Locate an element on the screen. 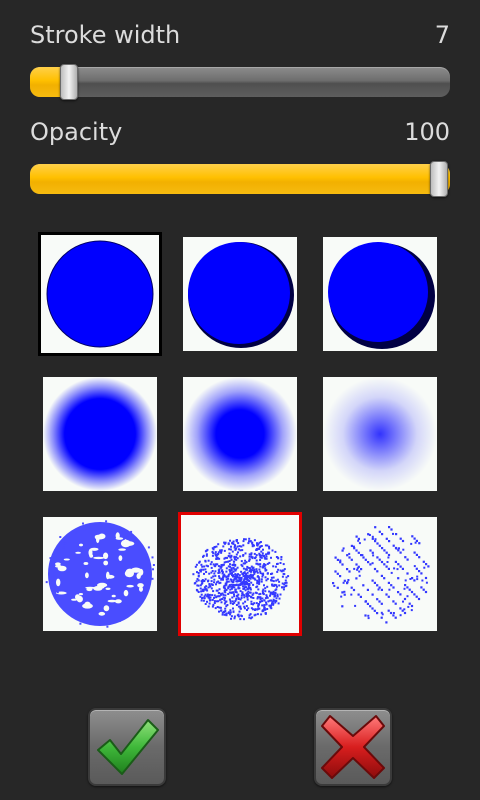 The width and height of the screenshot is (480, 800). checkmark-icon is located at coordinates (128, 747).